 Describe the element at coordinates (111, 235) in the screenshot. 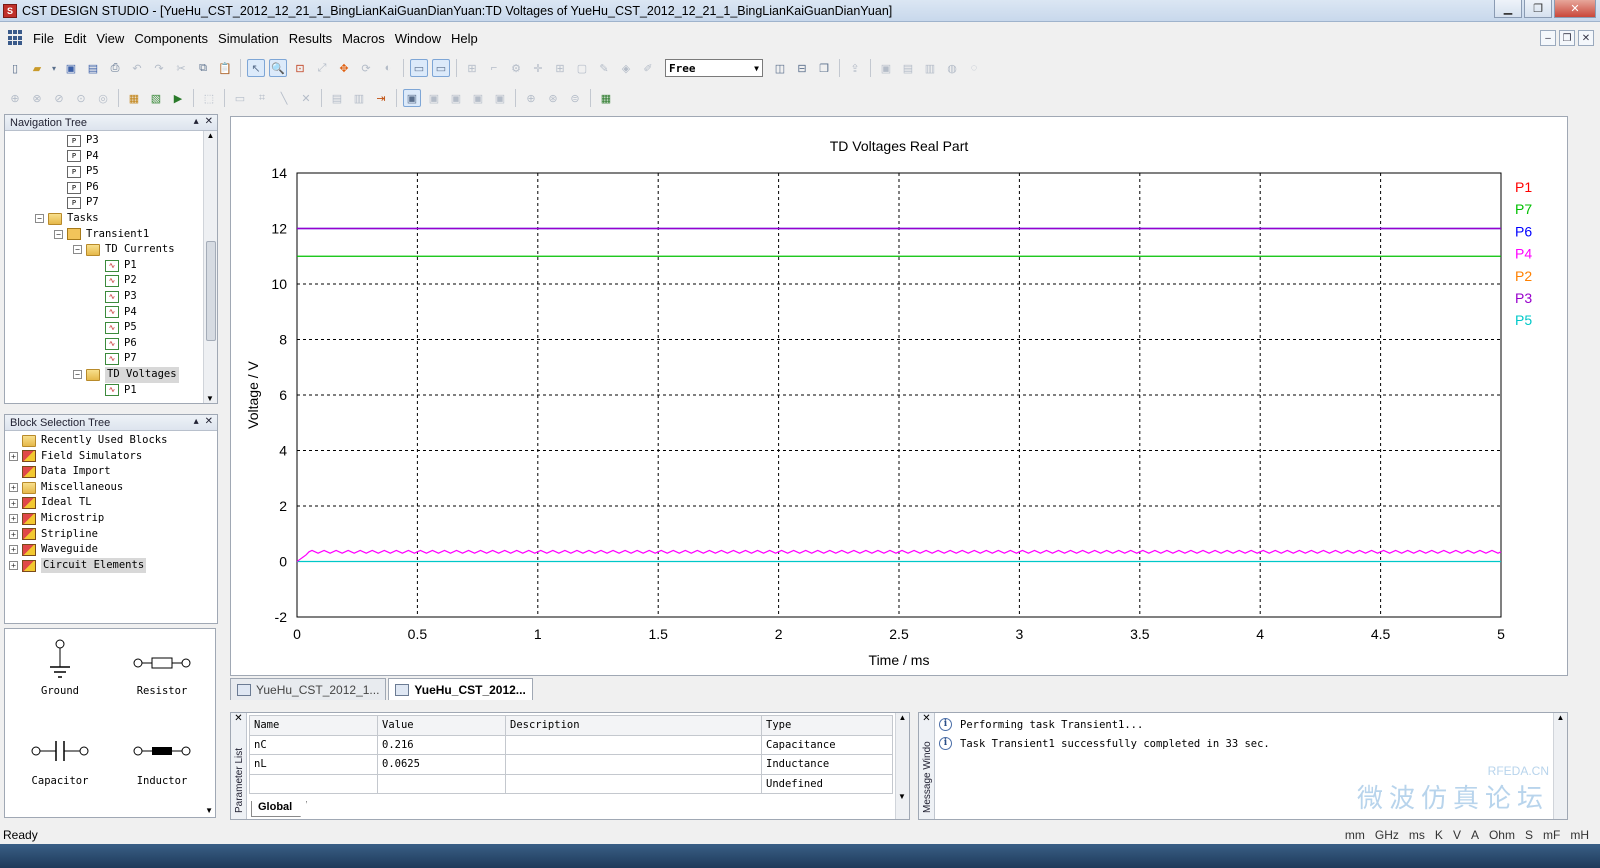

I see `tree-item: − Transient1` at that location.